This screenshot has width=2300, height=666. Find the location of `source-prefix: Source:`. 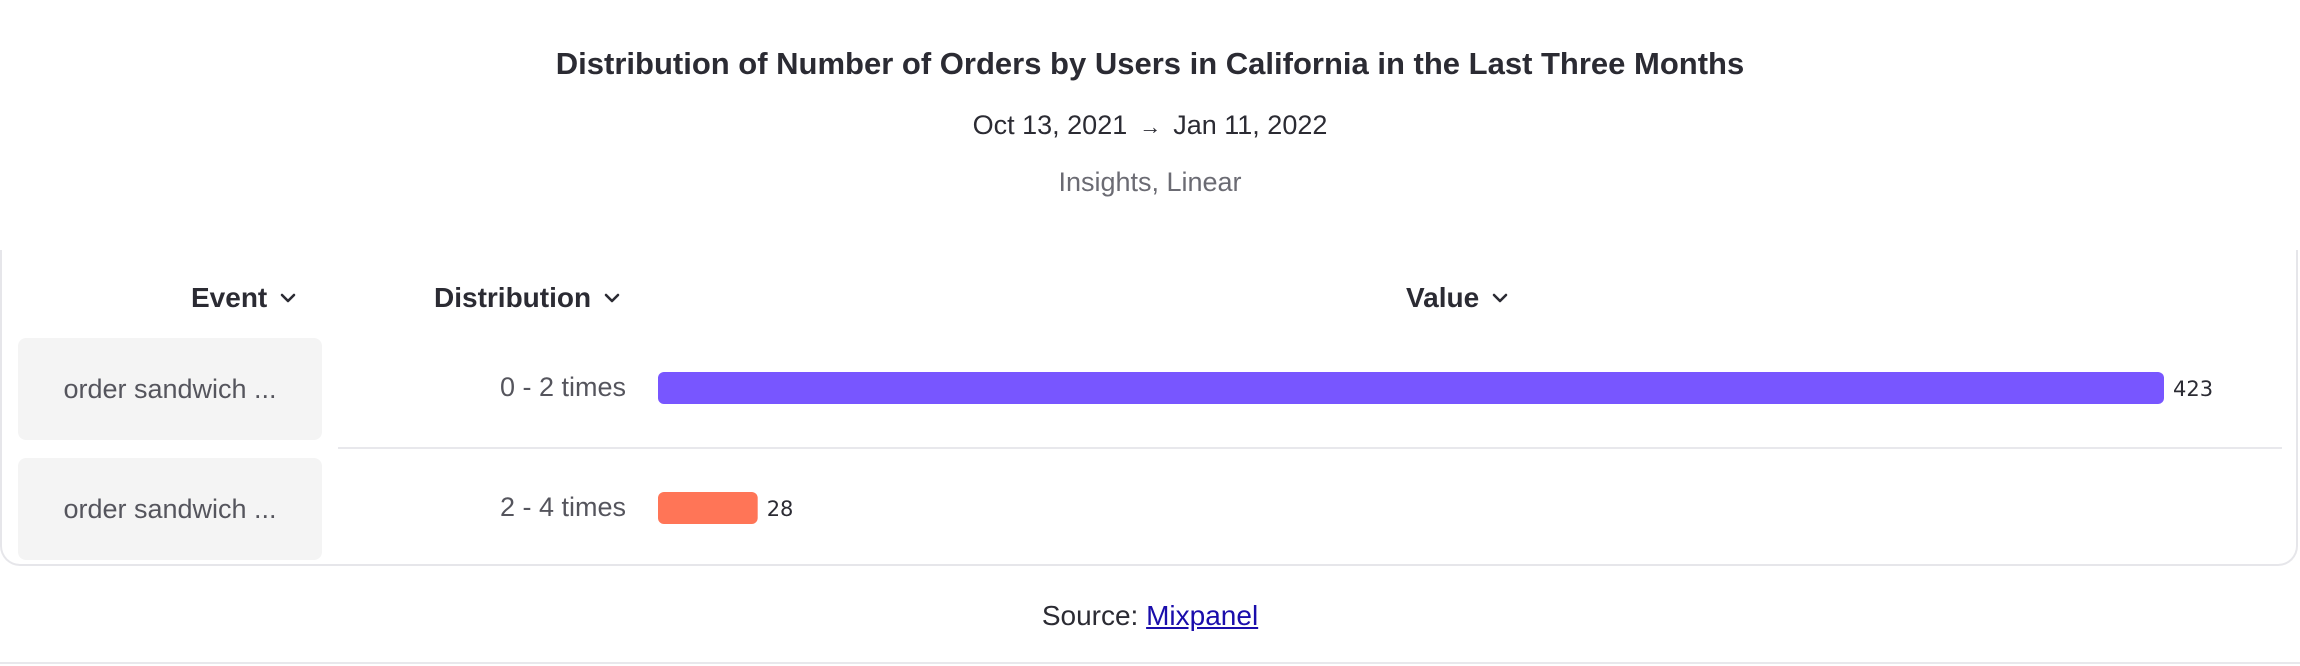

source-prefix: Source: is located at coordinates (1094, 615).